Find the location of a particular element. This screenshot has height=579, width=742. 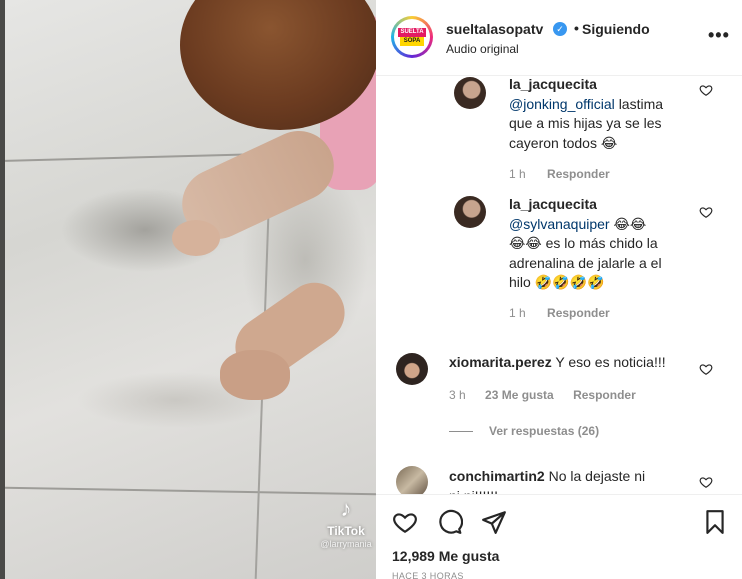

comment-text: hilo 🤣🤣🤣🤣 is located at coordinates (557, 282).